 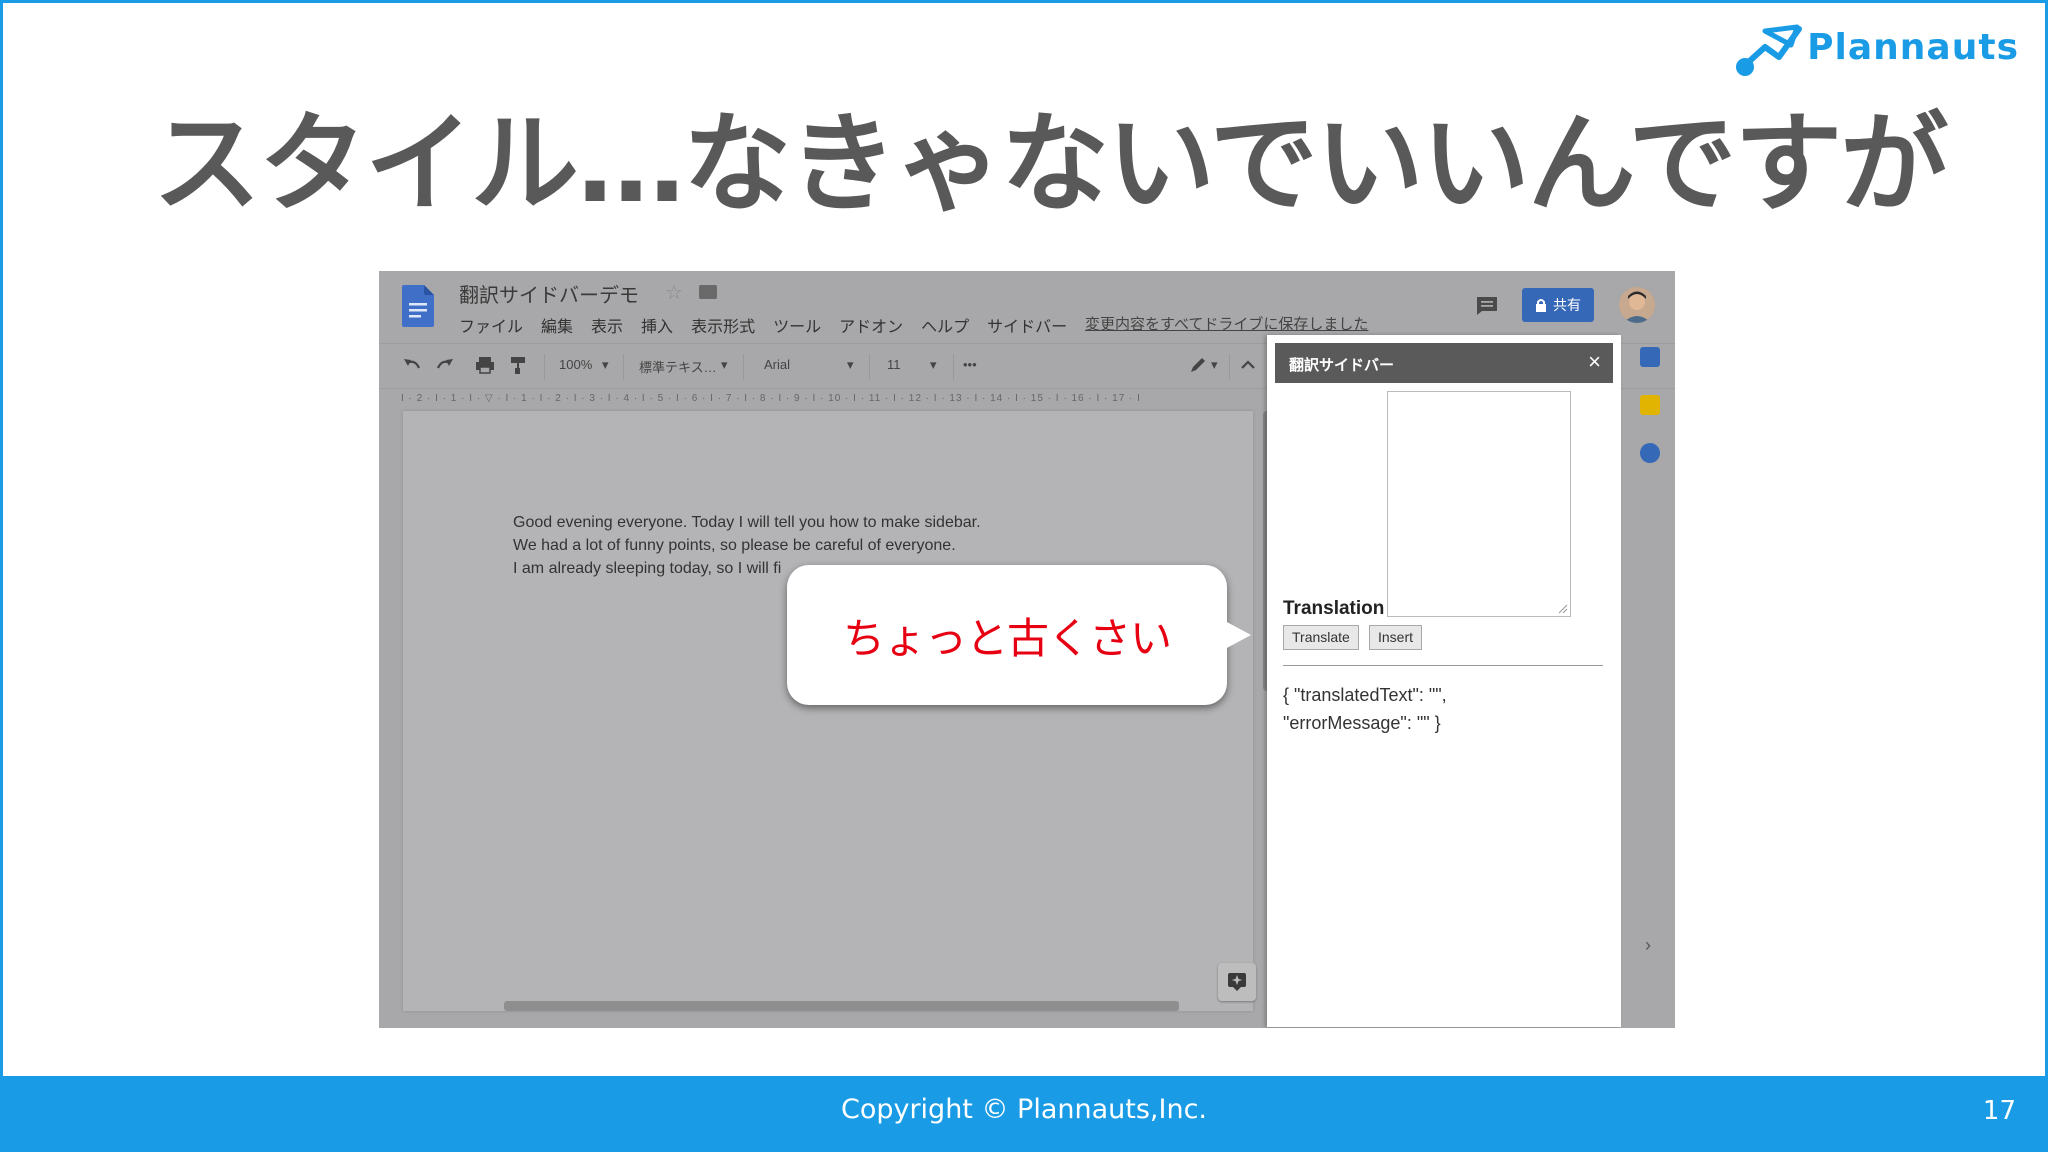 I want to click on close-icon: ×, so click(x=1594, y=362).